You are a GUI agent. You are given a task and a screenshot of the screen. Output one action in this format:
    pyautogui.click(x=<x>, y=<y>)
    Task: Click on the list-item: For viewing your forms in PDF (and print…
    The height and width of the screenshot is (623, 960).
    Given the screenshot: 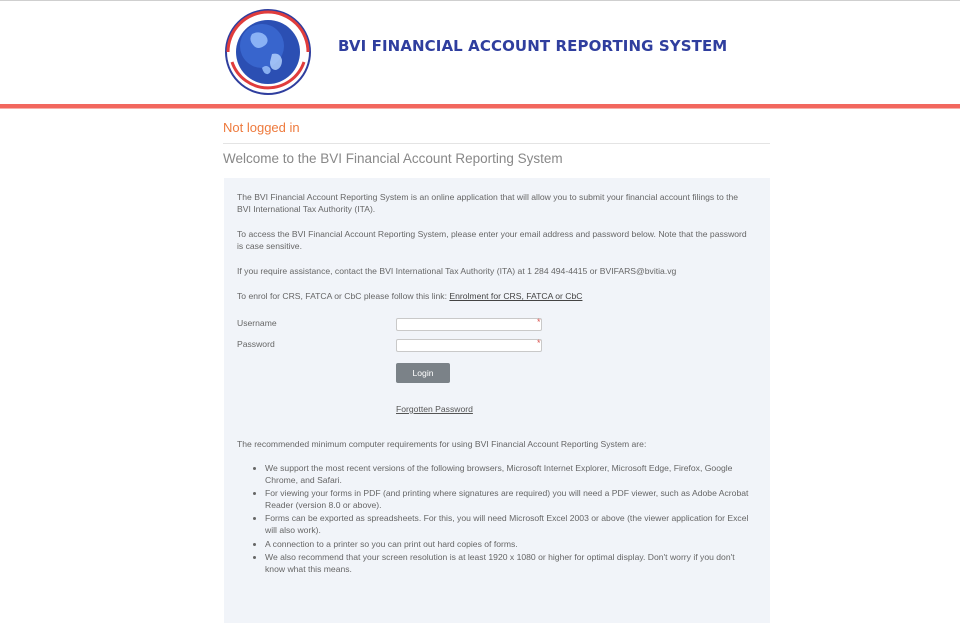 What is the action you would take?
    pyautogui.click(x=511, y=500)
    